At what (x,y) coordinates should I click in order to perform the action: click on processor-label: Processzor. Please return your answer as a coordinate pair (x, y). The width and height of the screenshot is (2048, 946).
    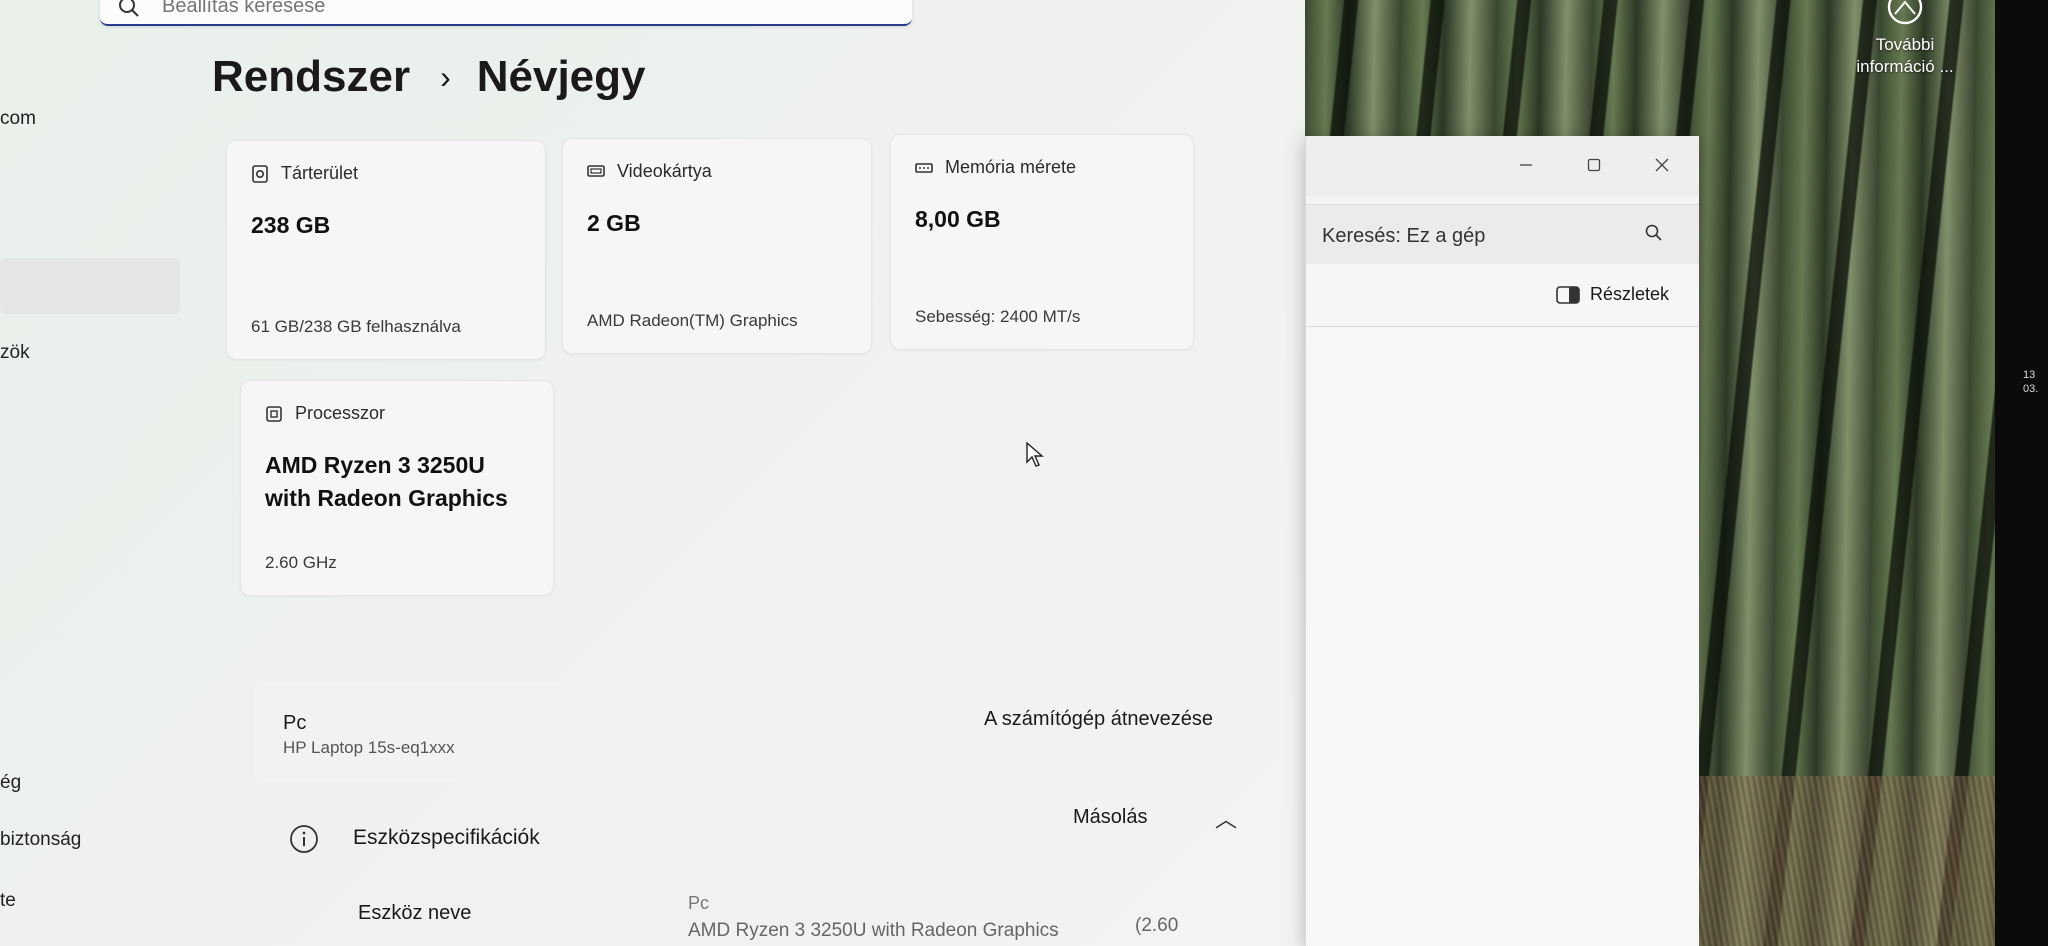
    Looking at the image, I should click on (340, 413).